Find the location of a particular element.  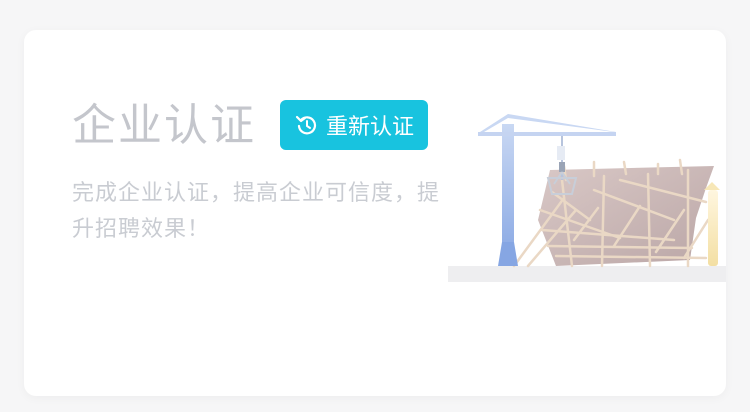

card-description: 完成企业认证，提高企业可信度，提升招聘效果！ is located at coordinates (256, 211).